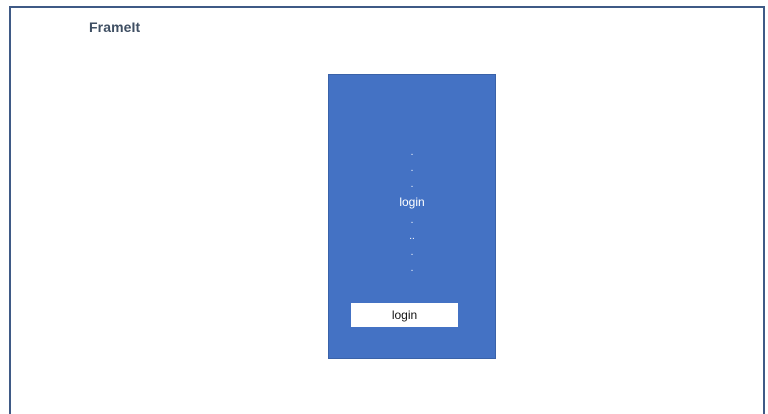  What do you see at coordinates (404, 315) in the screenshot?
I see `login-button: login` at bounding box center [404, 315].